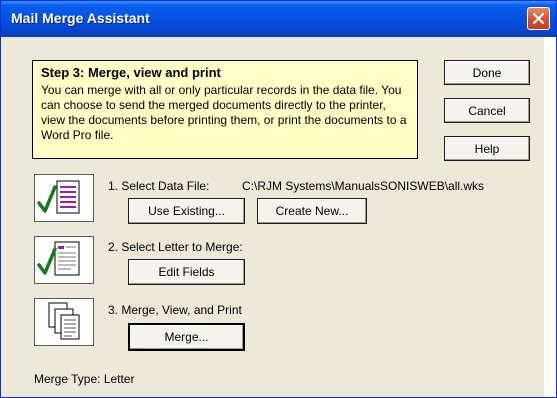  I want to click on close-button, so click(538, 18).